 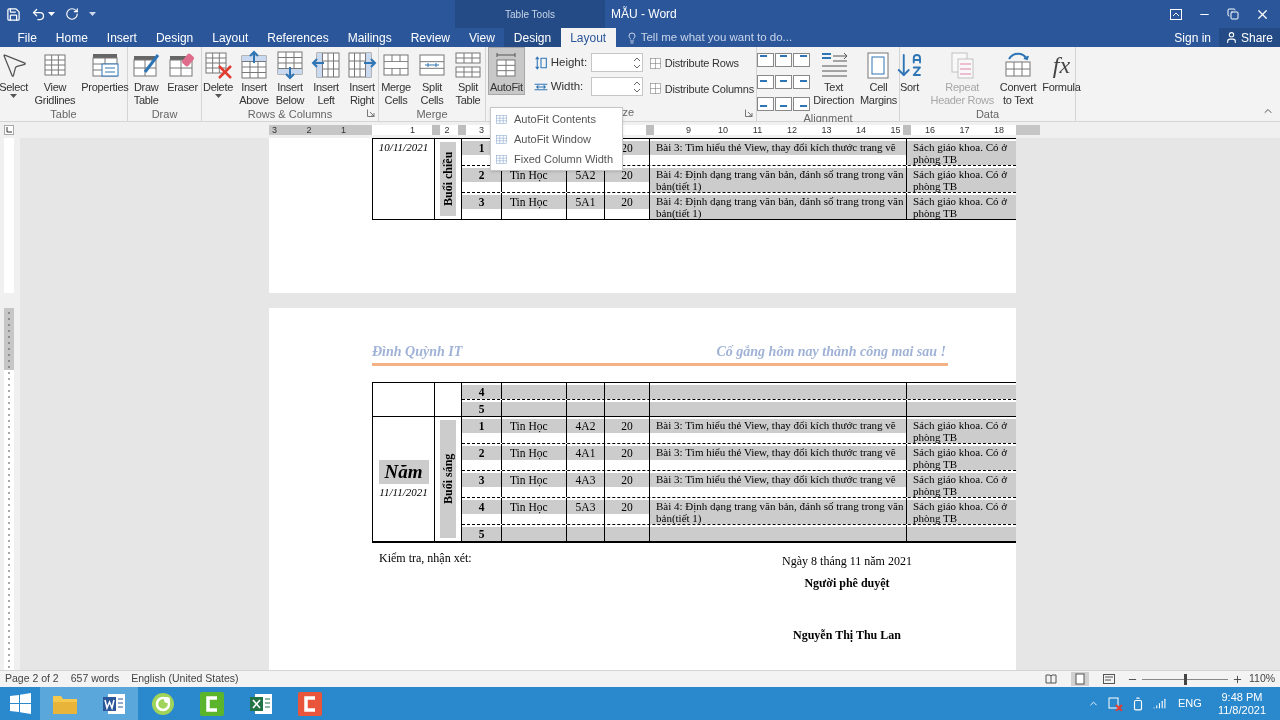 I want to click on signal-icon, so click(x=1160, y=703).